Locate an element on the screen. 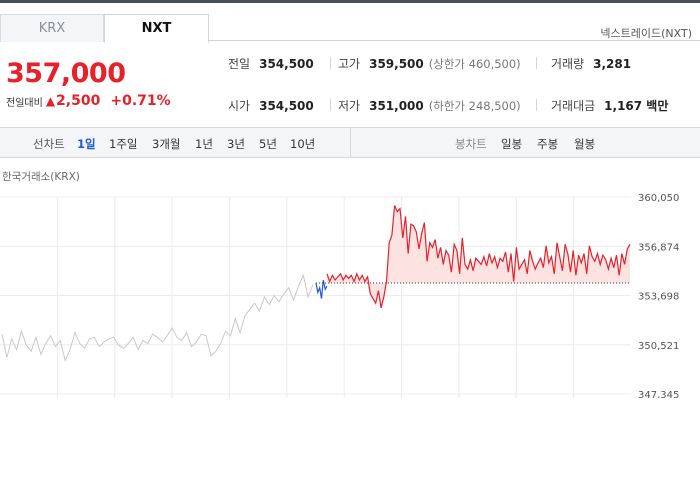 The image size is (700, 490). y-axis-tick-label: 360,050 is located at coordinates (658, 198).